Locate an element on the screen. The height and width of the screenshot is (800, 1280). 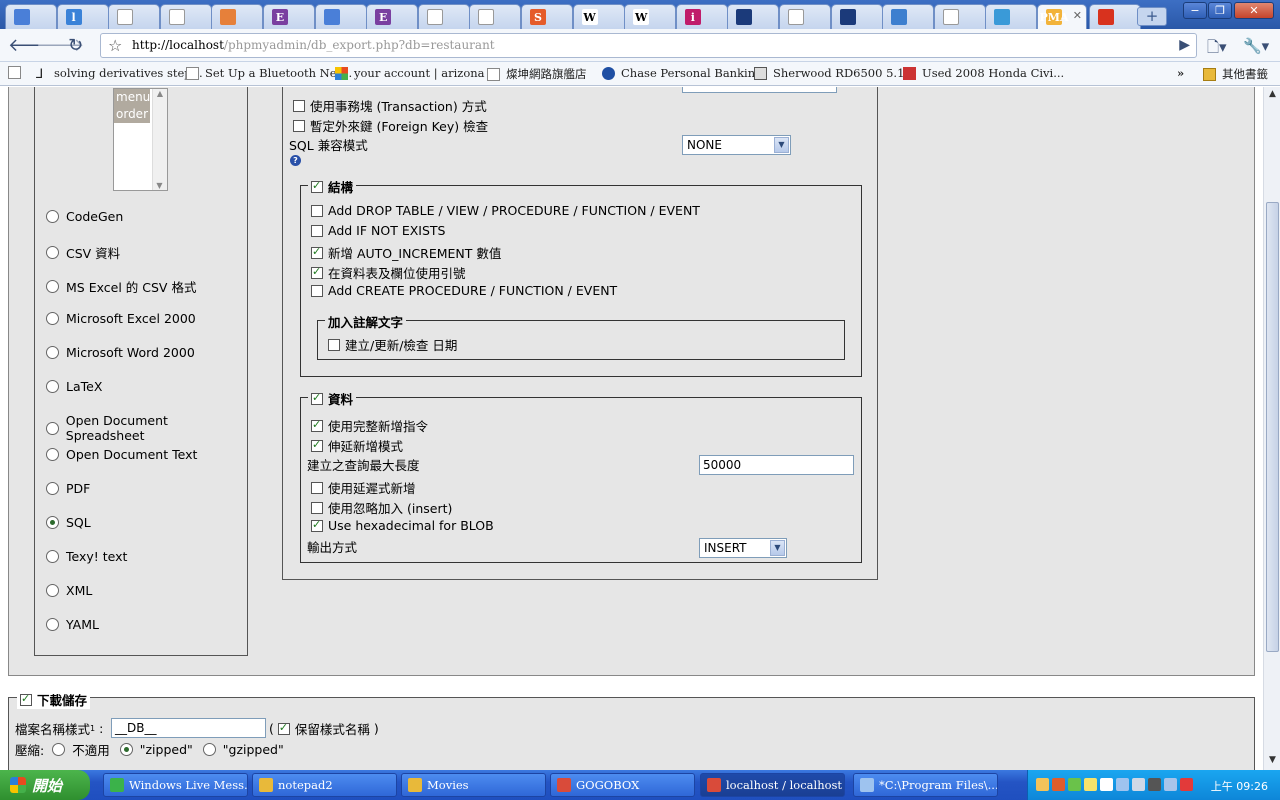
format-option: Microsoft Excel 2000 is located at coordinates (121, 318).